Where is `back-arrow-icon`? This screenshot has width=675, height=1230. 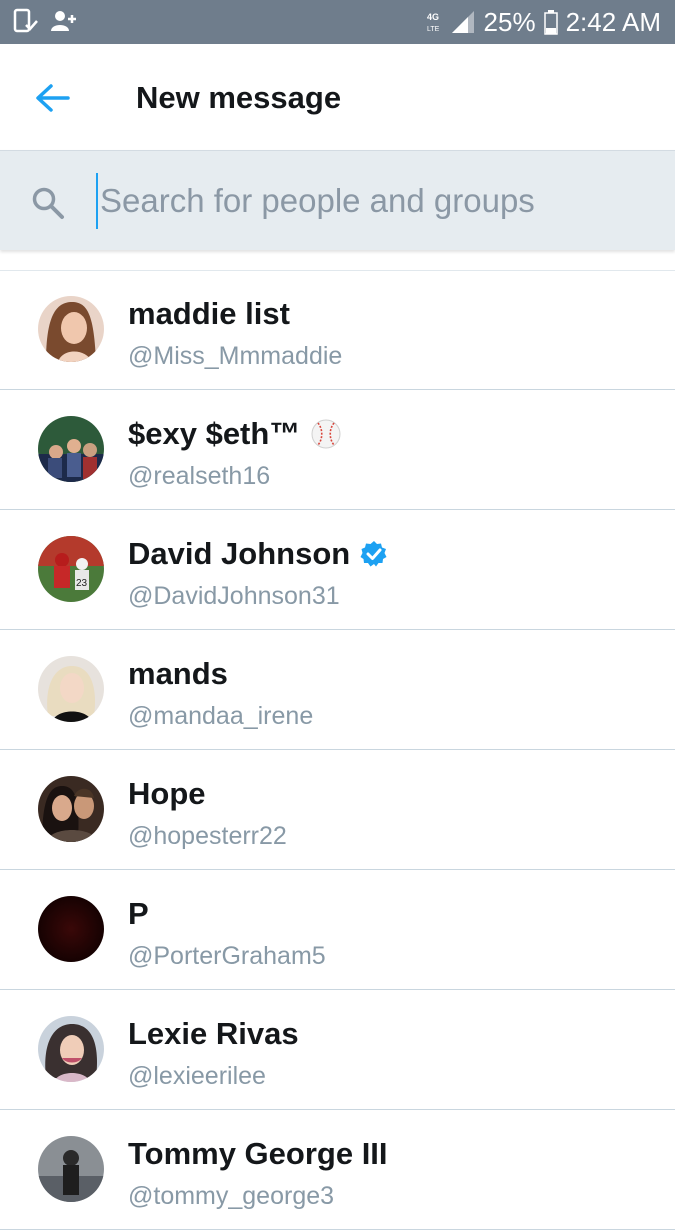 back-arrow-icon is located at coordinates (53, 98).